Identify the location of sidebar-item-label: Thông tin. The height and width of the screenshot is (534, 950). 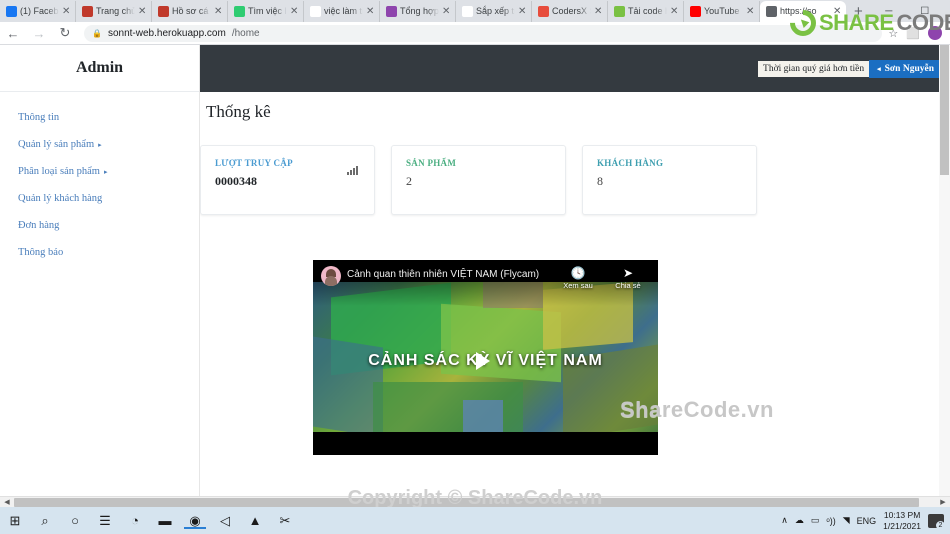
(39, 117).